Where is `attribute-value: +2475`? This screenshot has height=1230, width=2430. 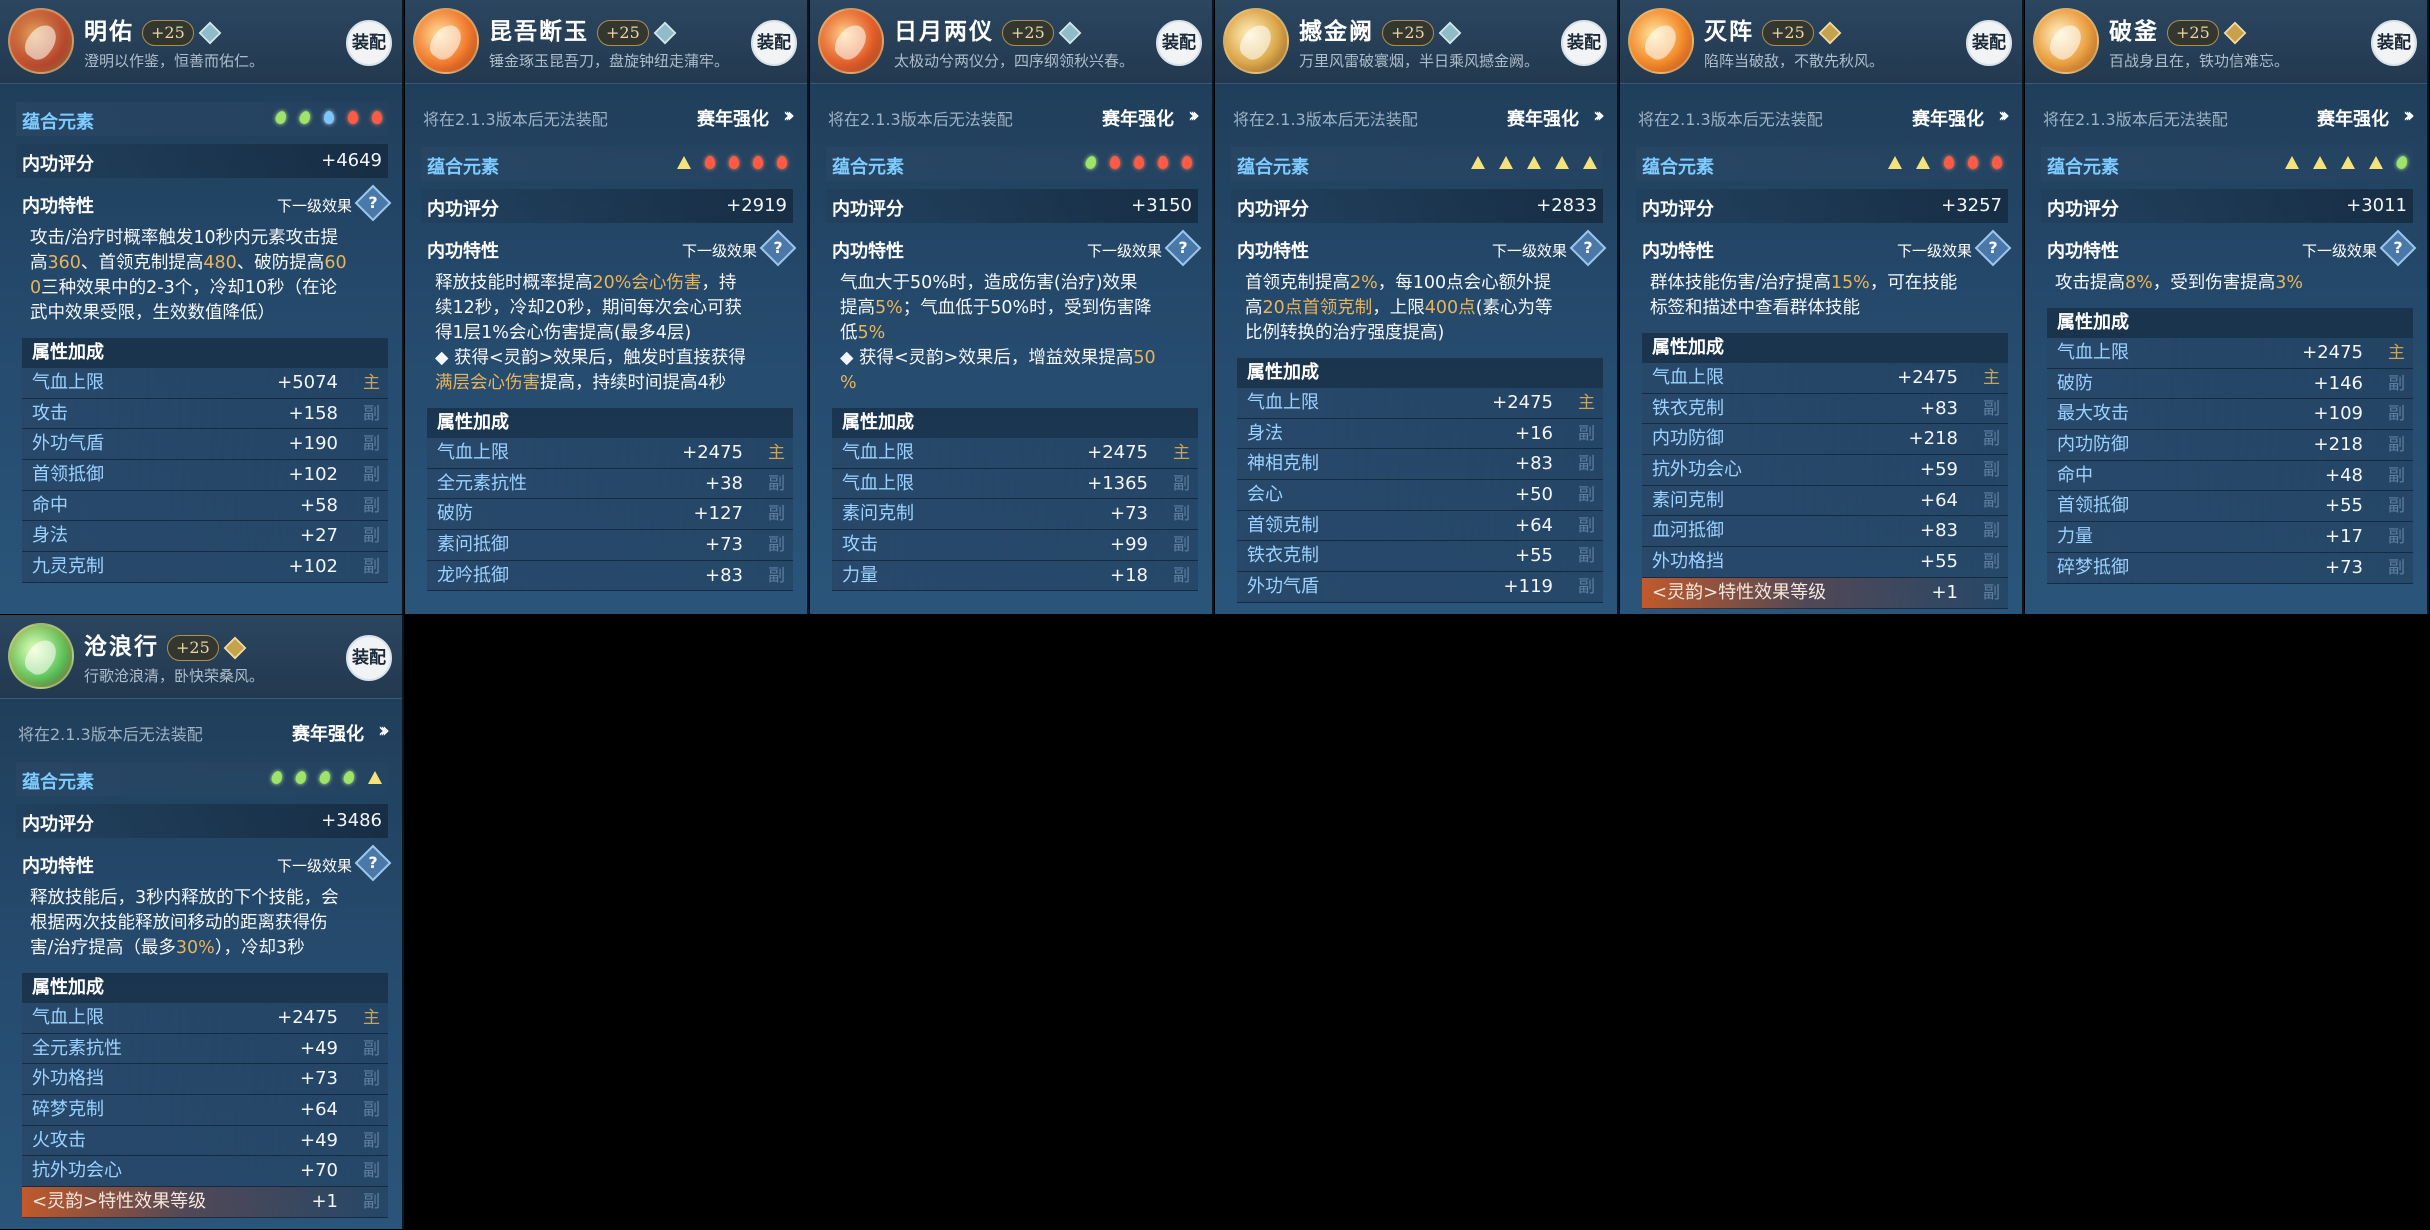 attribute-value: +2475 is located at coordinates (2332, 352).